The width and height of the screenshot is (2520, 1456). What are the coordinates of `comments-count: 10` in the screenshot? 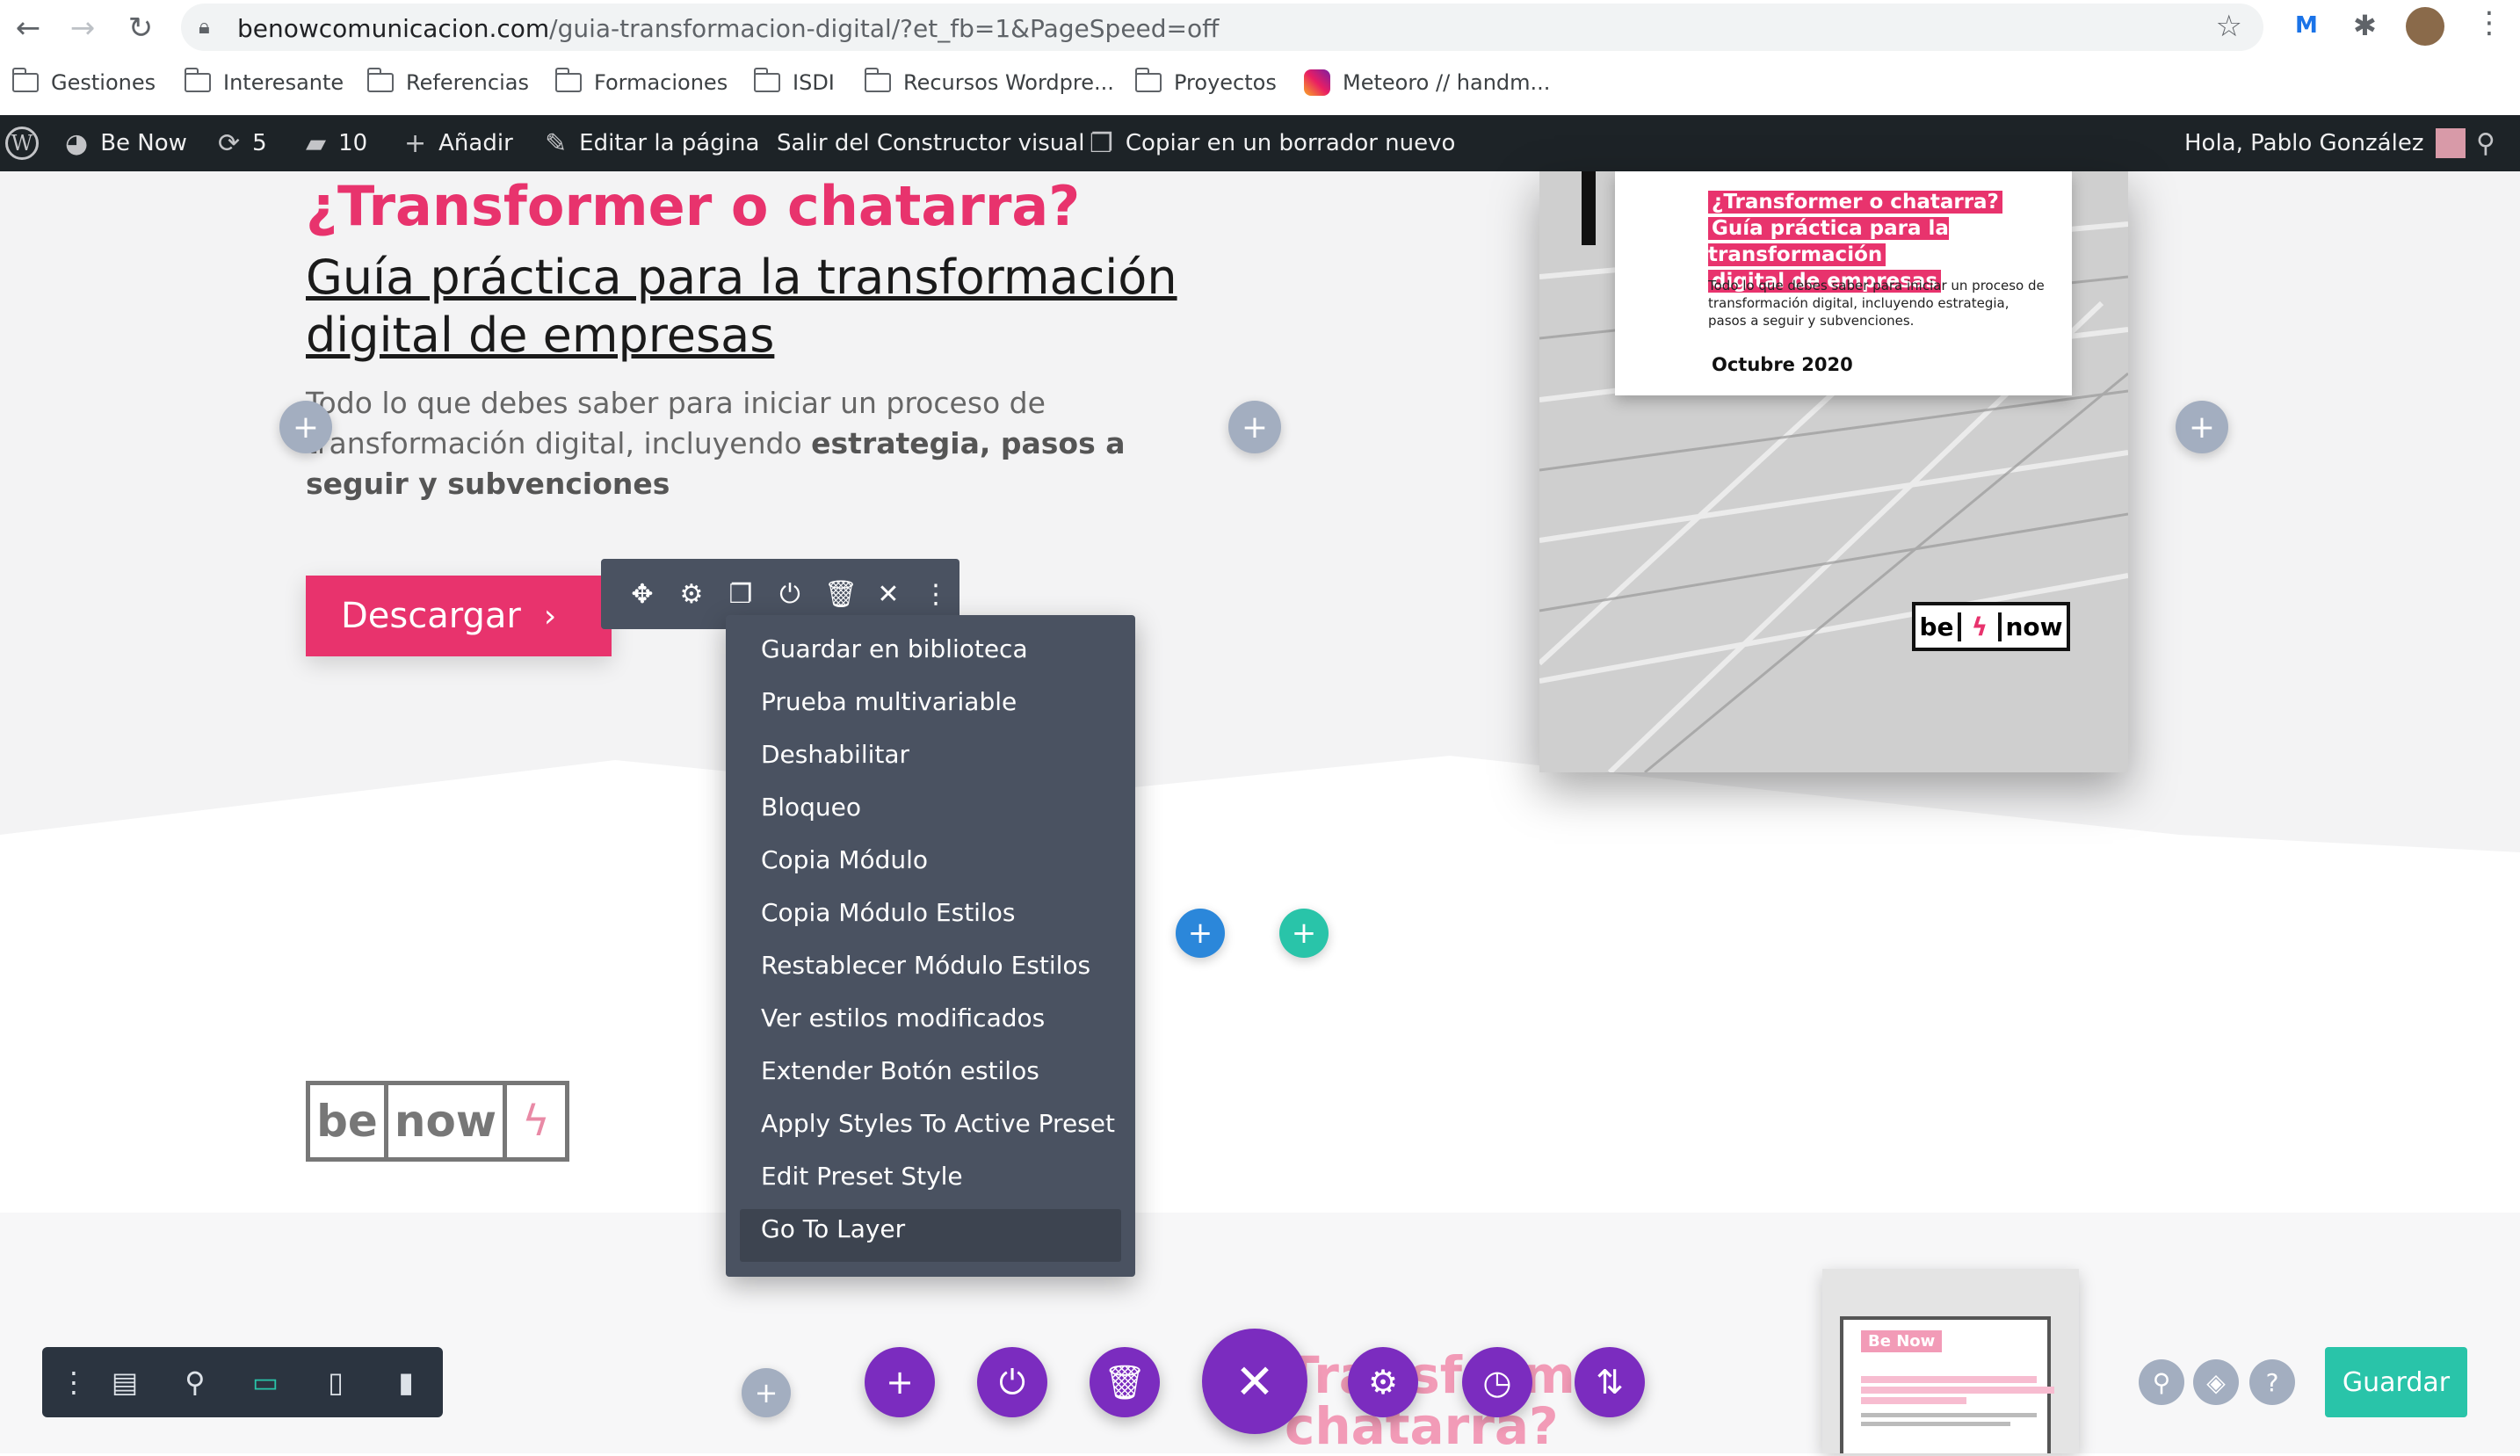 It's located at (353, 143).